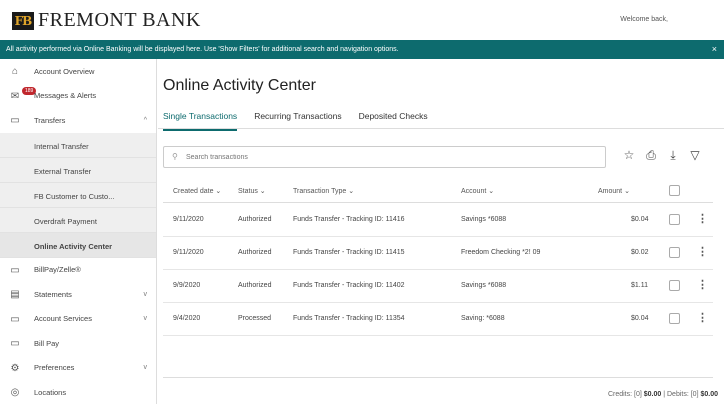 This screenshot has width=724, height=404. What do you see at coordinates (15, 120) in the screenshot?
I see `transfer-icon: ▭` at bounding box center [15, 120].